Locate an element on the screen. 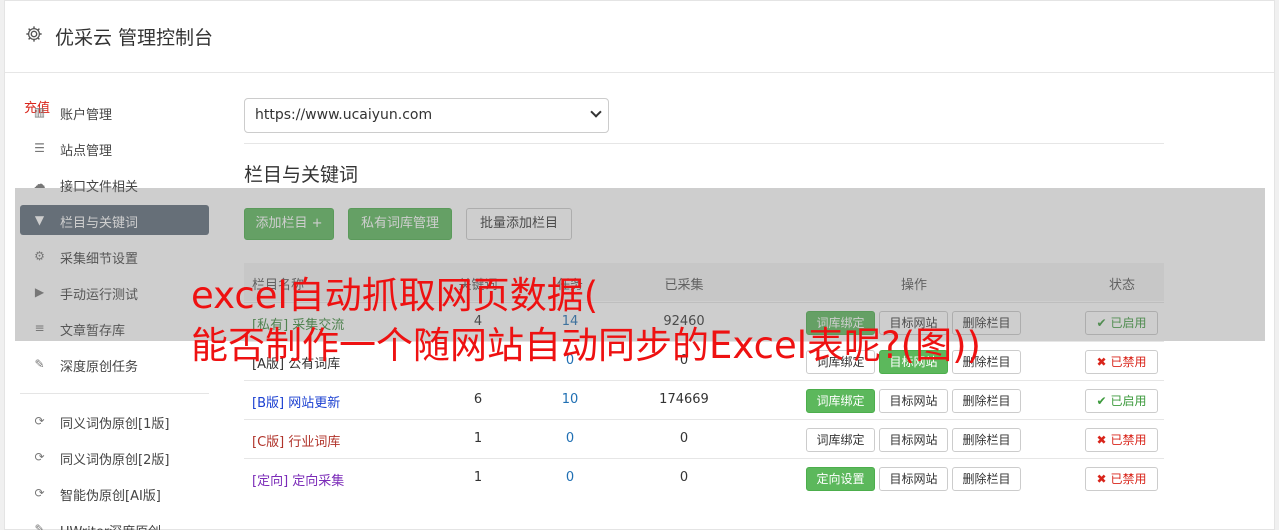  sidebar-item-label: UWriter深度原创 is located at coordinates (110, 525).